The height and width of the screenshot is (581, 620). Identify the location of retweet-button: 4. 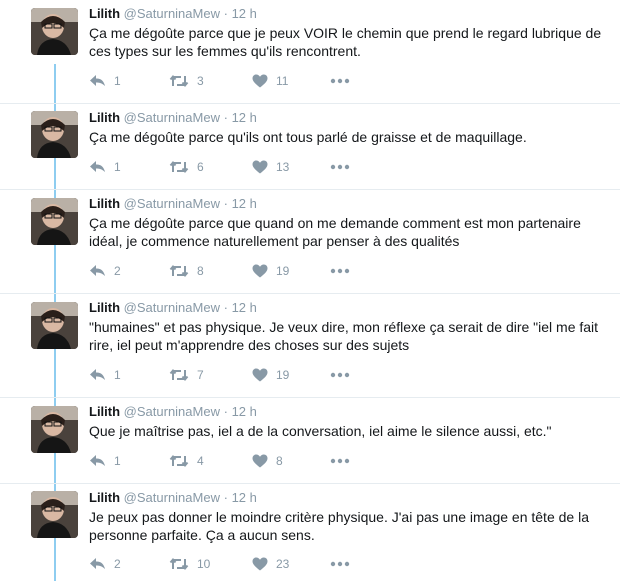
(186, 461).